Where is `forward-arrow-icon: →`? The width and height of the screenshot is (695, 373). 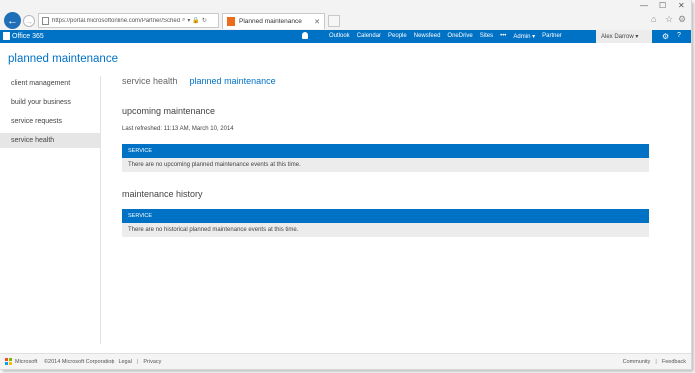
forward-arrow-icon: → is located at coordinates (29, 21).